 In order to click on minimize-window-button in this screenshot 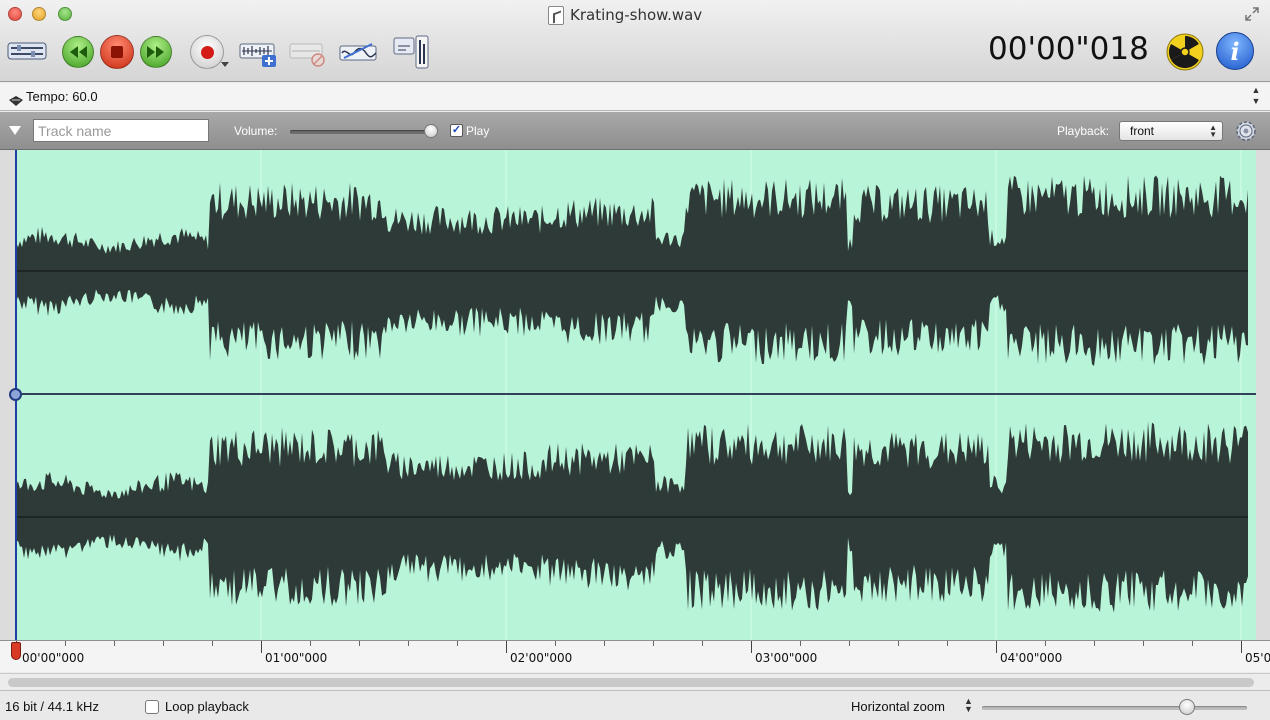, I will do `click(39, 14)`.